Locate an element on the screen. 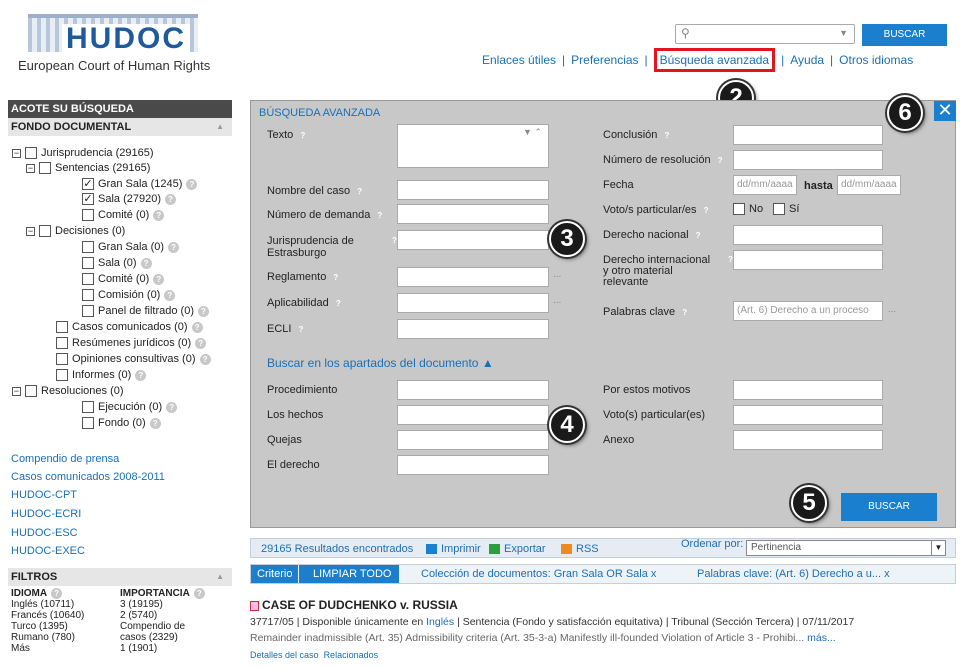  collapse-icon: ▲ is located at coordinates (220, 577).